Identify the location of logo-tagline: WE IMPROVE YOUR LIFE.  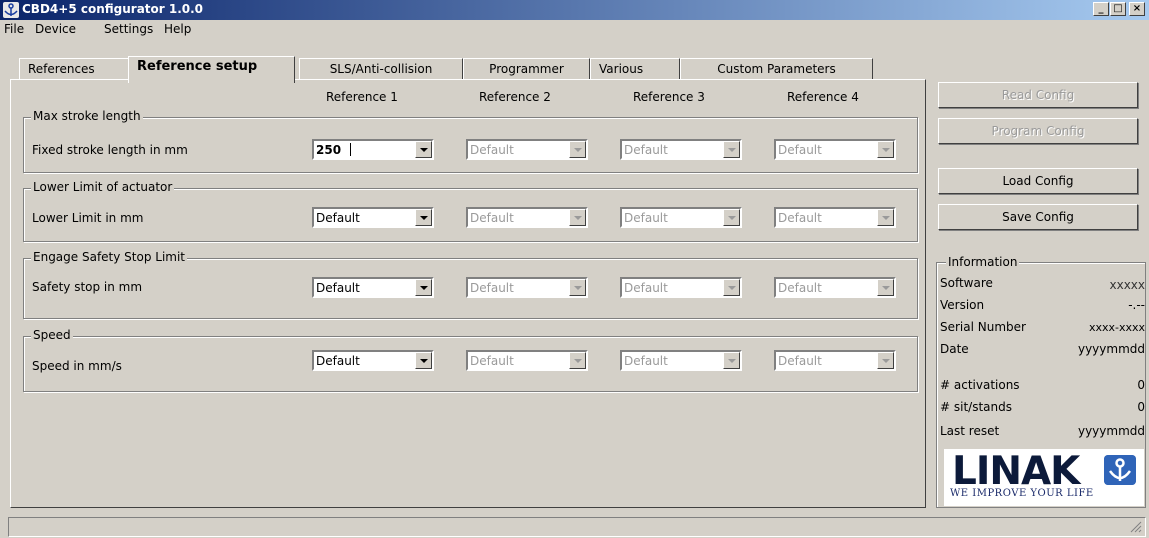
(1022, 493).